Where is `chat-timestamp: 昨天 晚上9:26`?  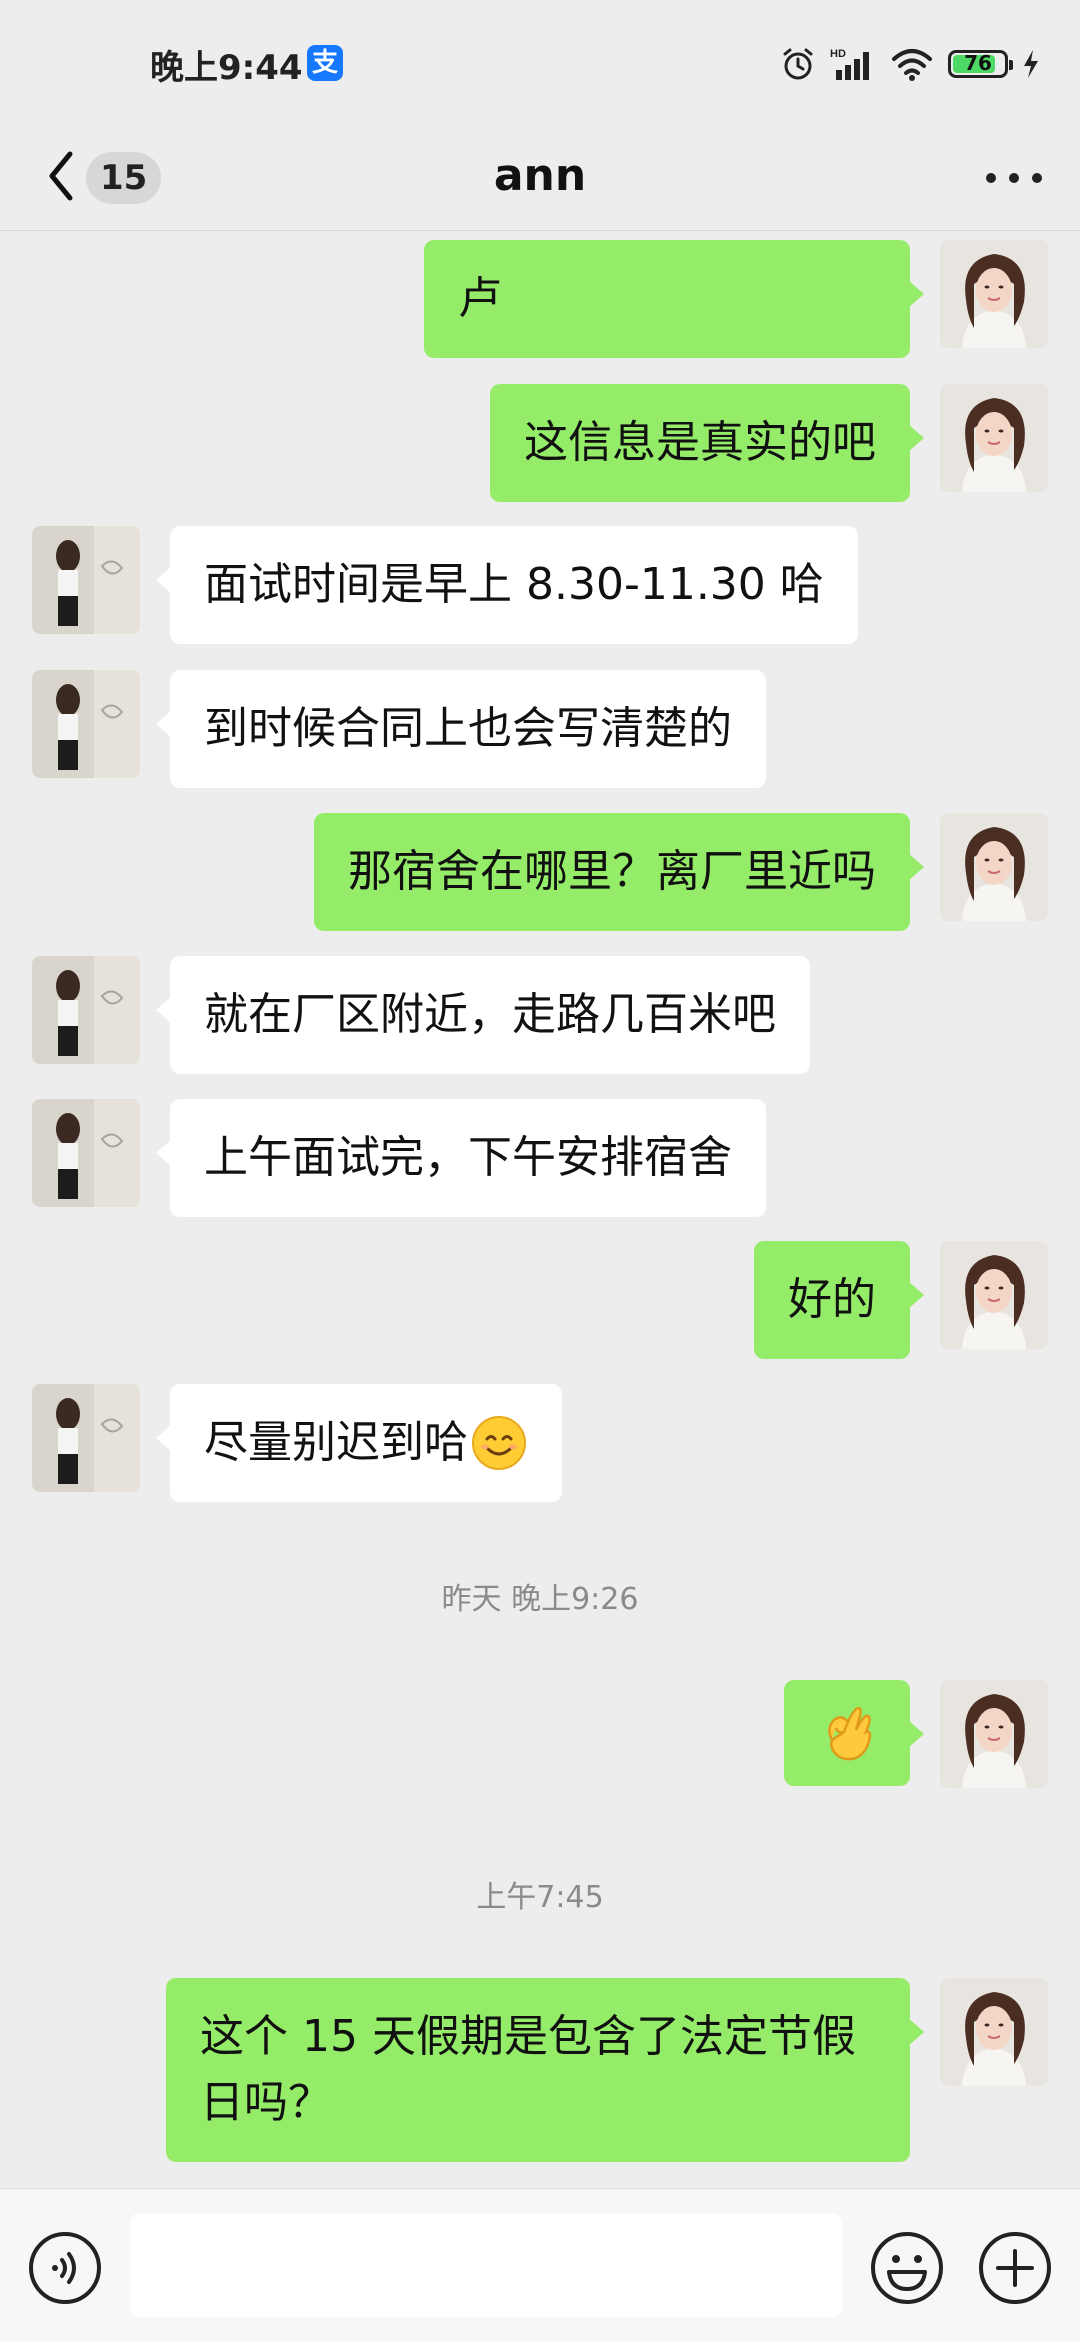 chat-timestamp: 昨天 晚上9:26 is located at coordinates (540, 1599).